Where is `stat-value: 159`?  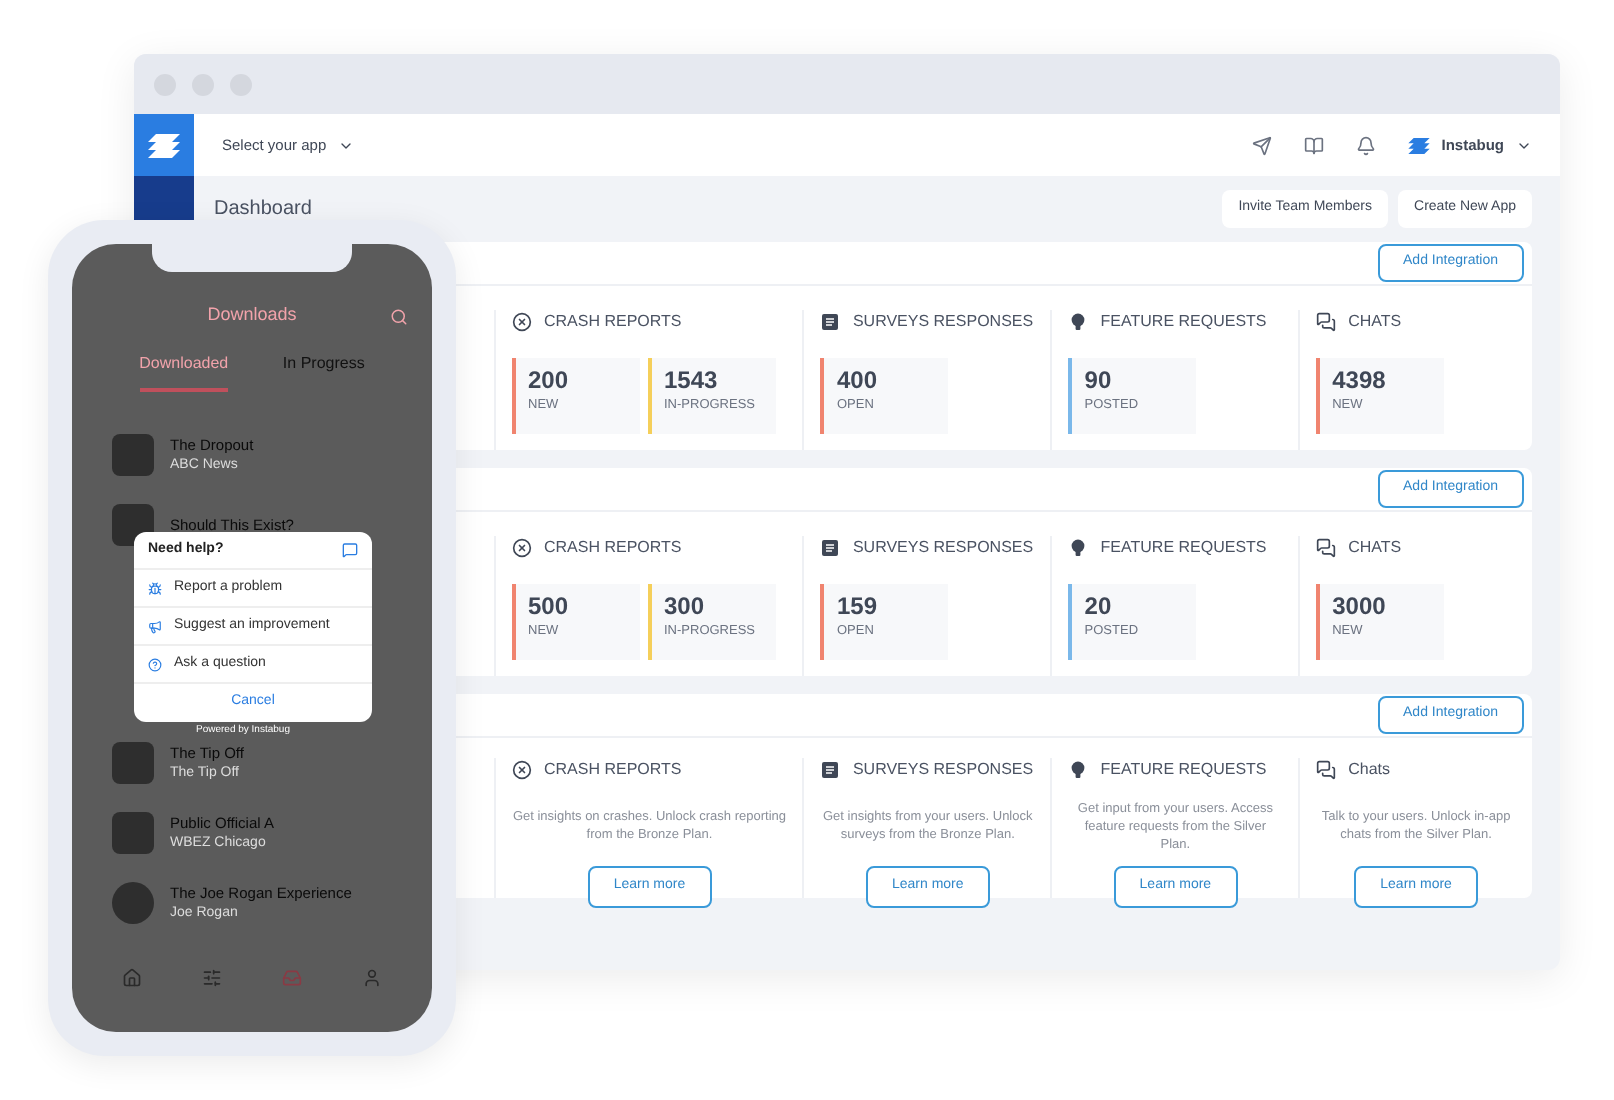
stat-value: 159 is located at coordinates (857, 607).